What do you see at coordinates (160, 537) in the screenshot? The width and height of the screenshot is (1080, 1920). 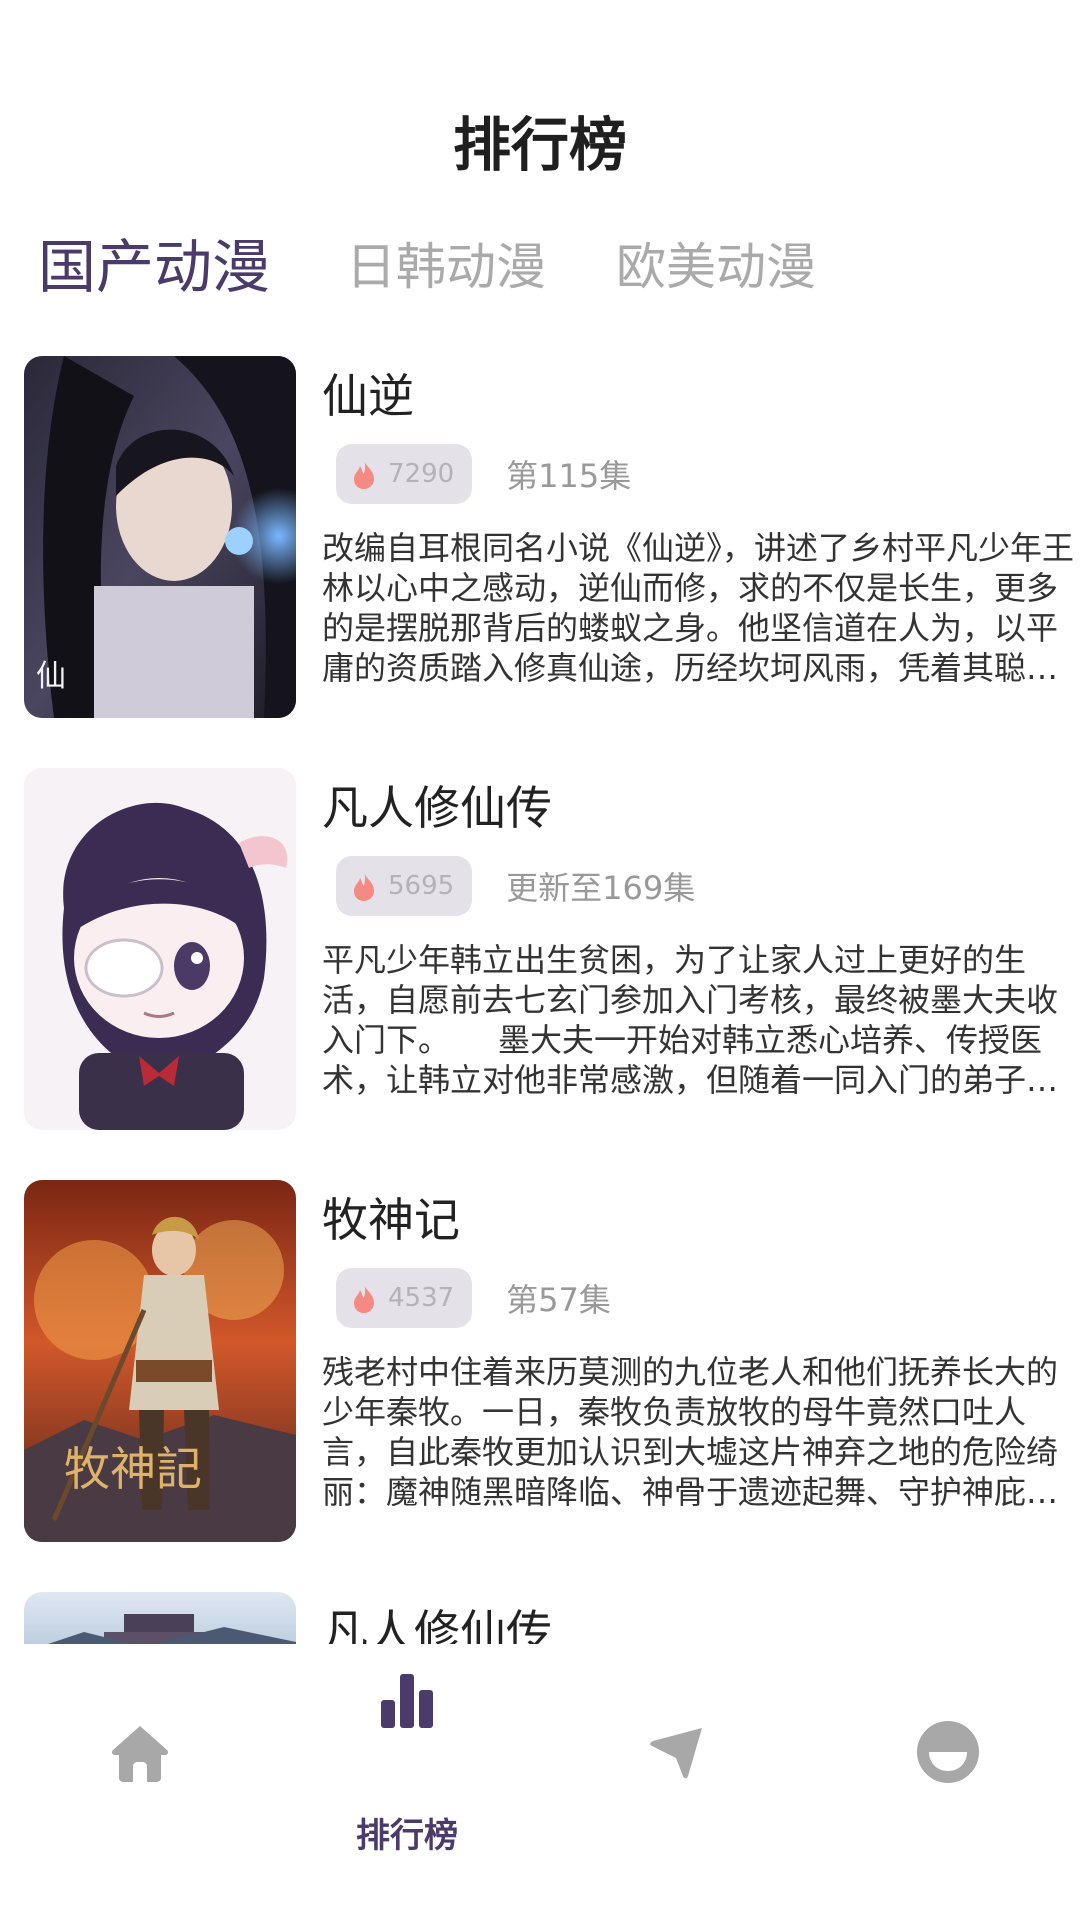 I see `xianni-cover-image: 仙` at bounding box center [160, 537].